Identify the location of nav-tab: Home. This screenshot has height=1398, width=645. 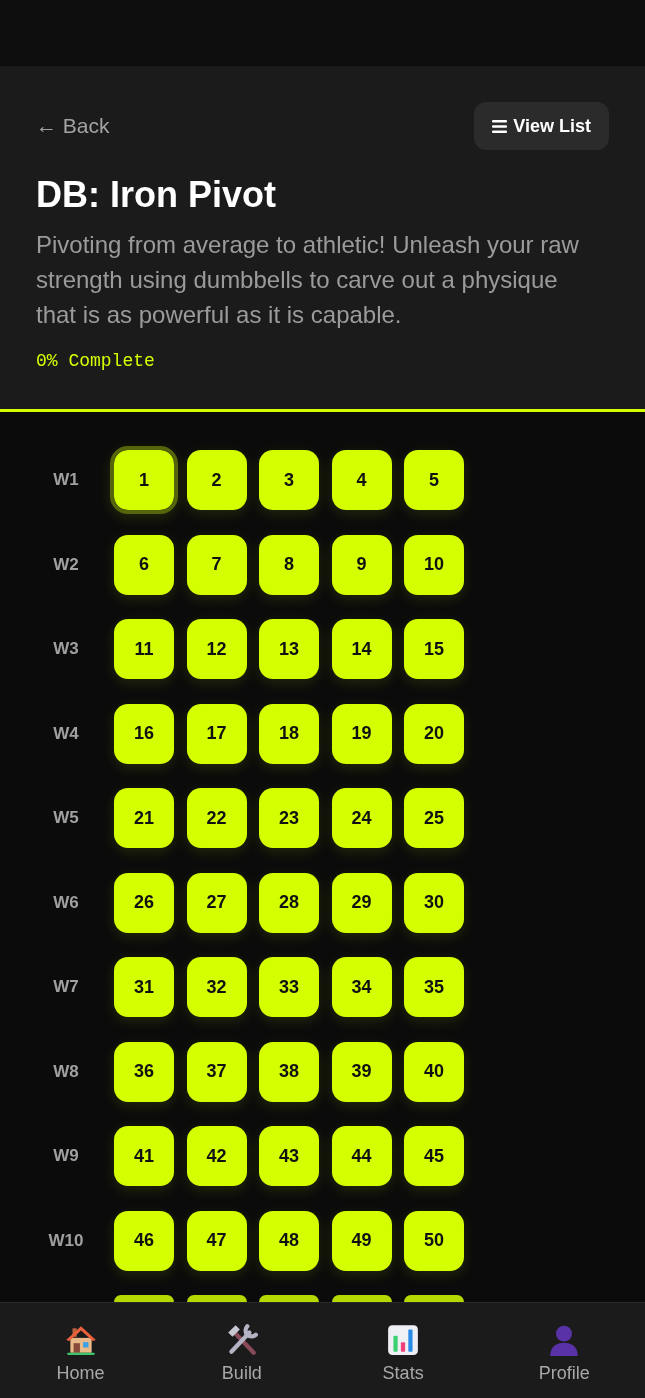
(81, 1350).